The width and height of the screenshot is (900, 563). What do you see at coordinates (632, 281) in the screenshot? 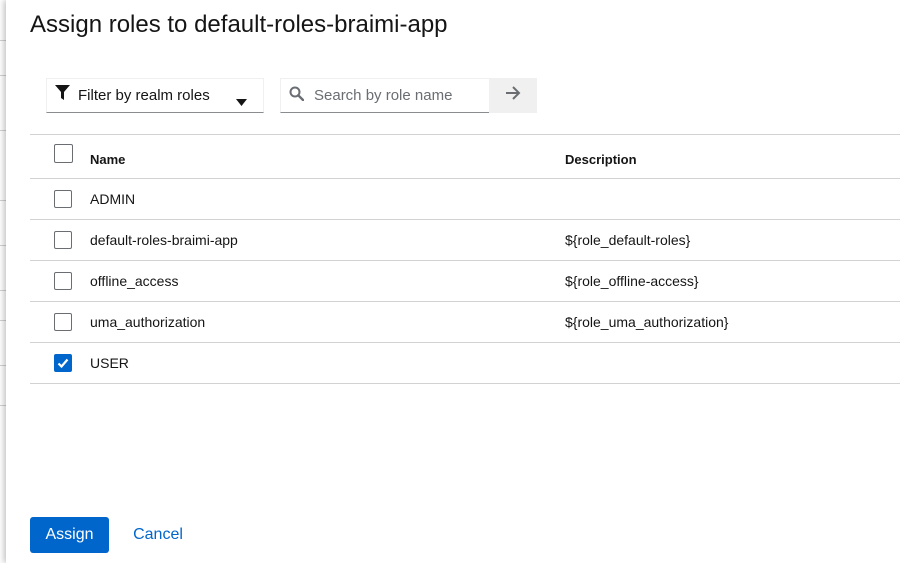
I see `role-description: ${role_offline-access}` at bounding box center [632, 281].